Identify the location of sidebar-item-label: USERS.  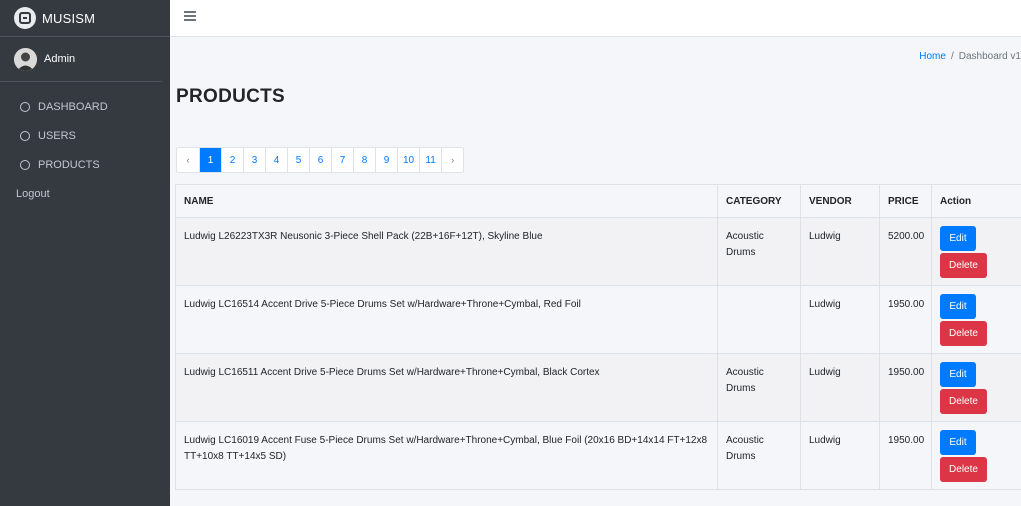
(57, 135).